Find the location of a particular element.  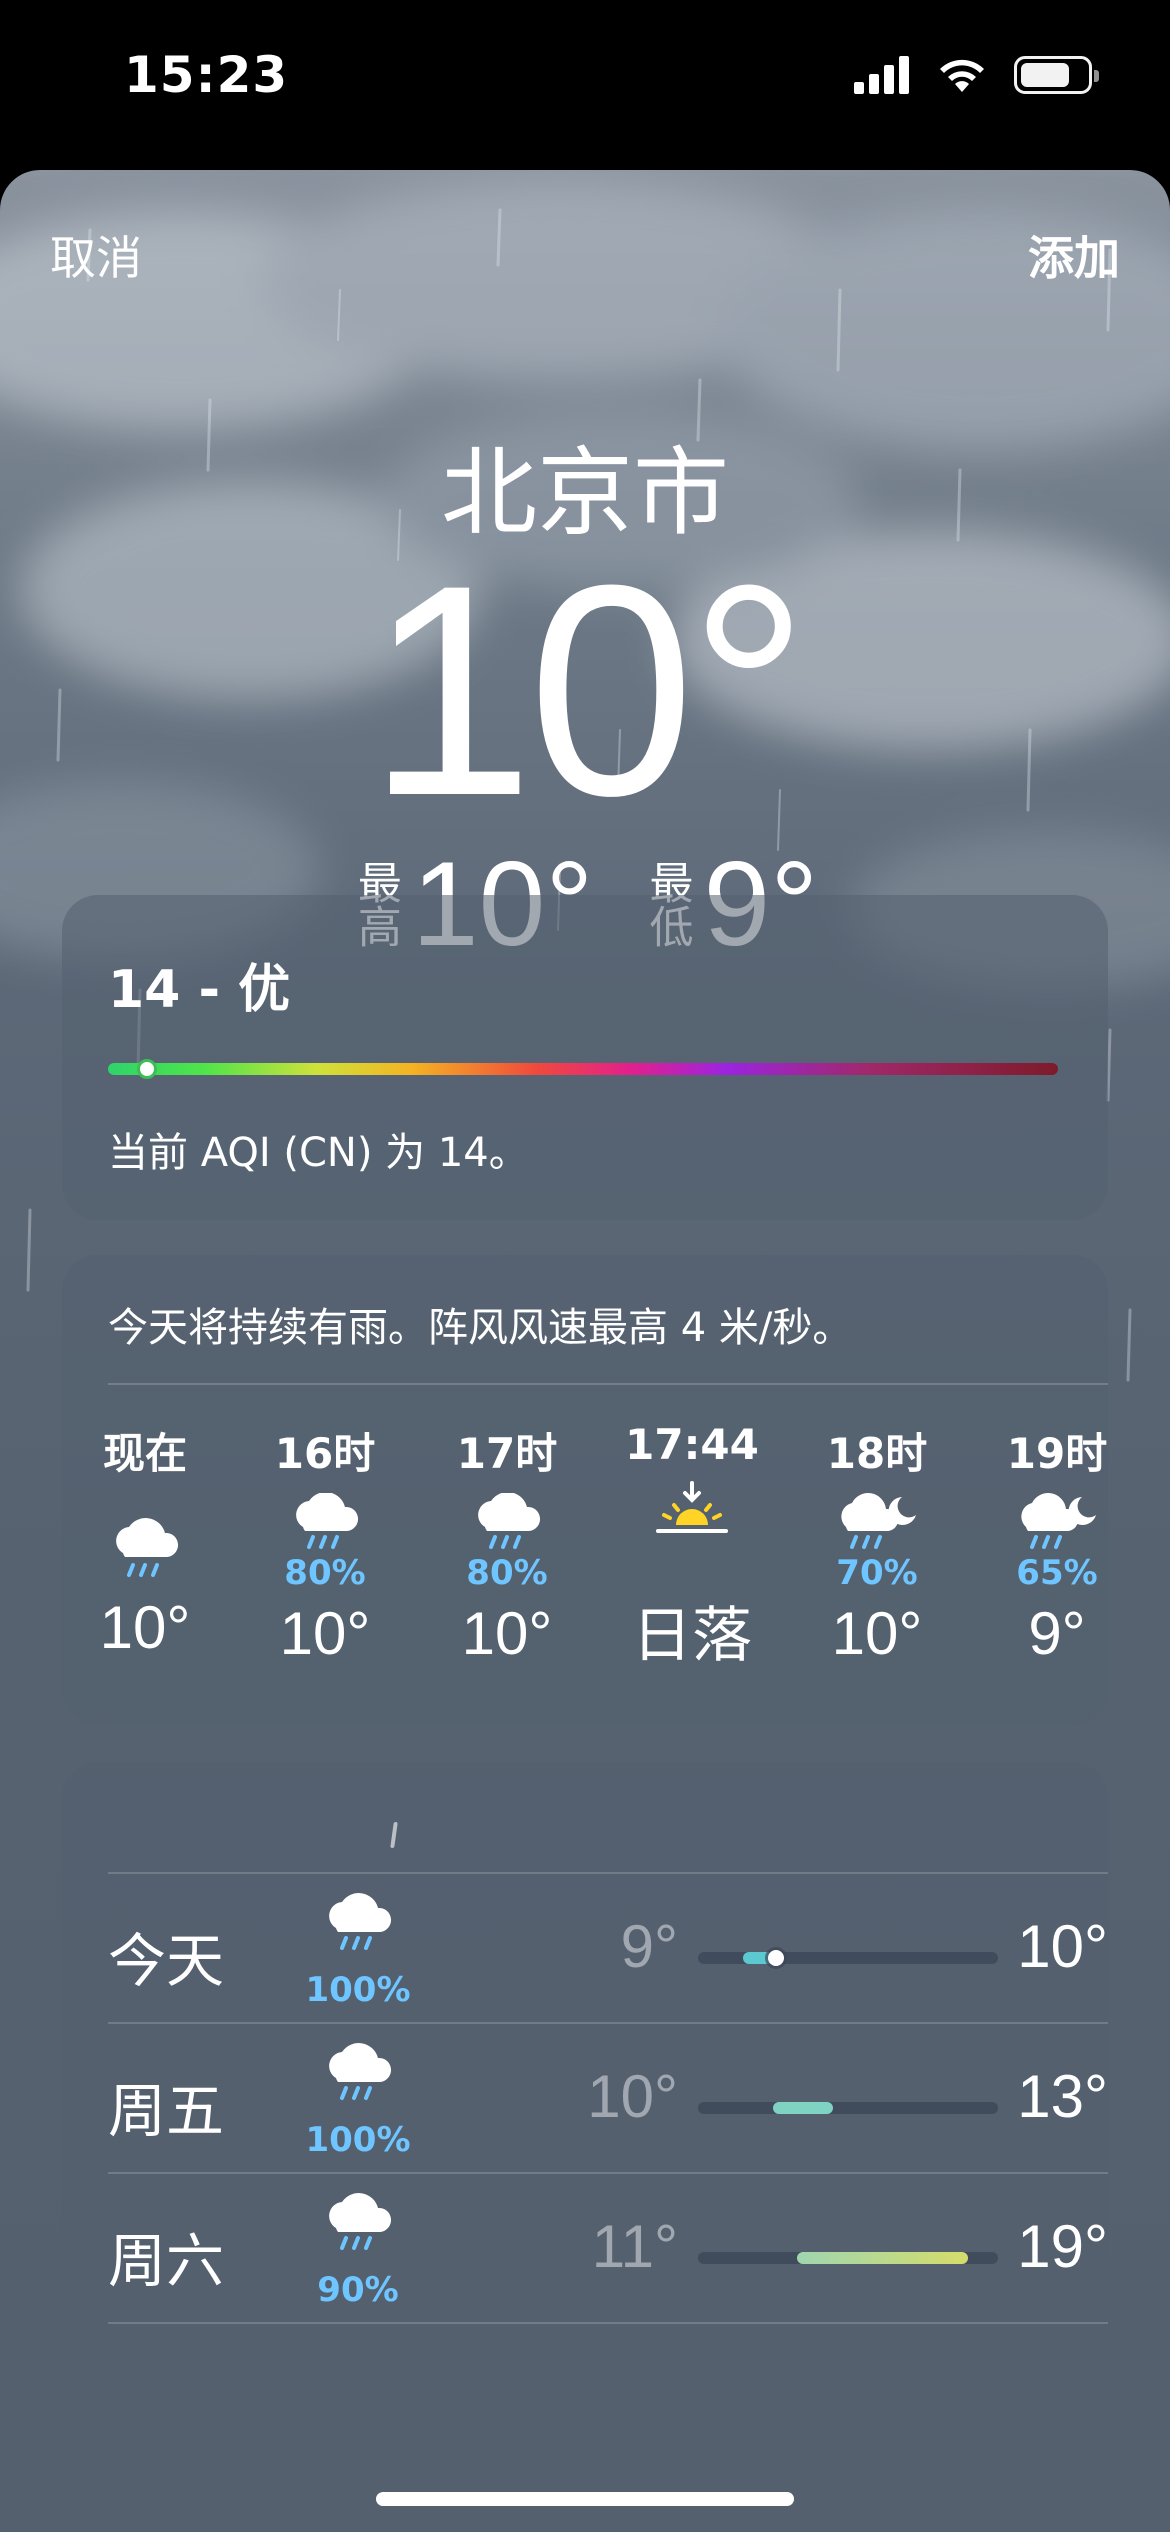

hour-item: 16时 80% 10° is located at coordinates (325, 1570).